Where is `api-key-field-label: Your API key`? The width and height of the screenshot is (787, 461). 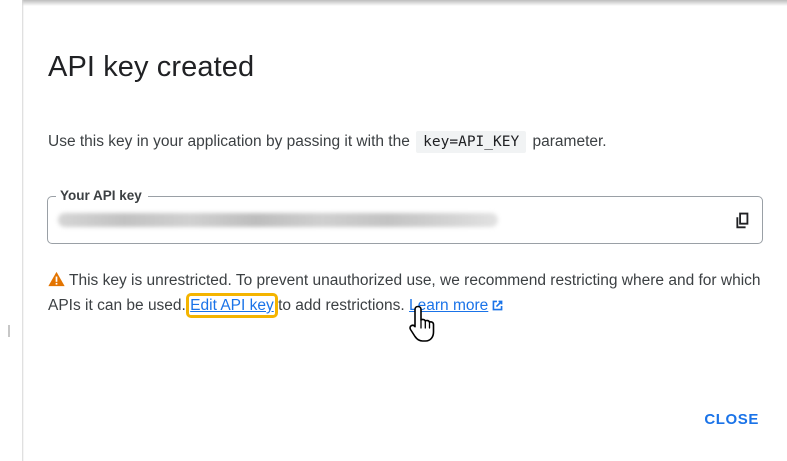
api-key-field-label: Your API key is located at coordinates (102, 196).